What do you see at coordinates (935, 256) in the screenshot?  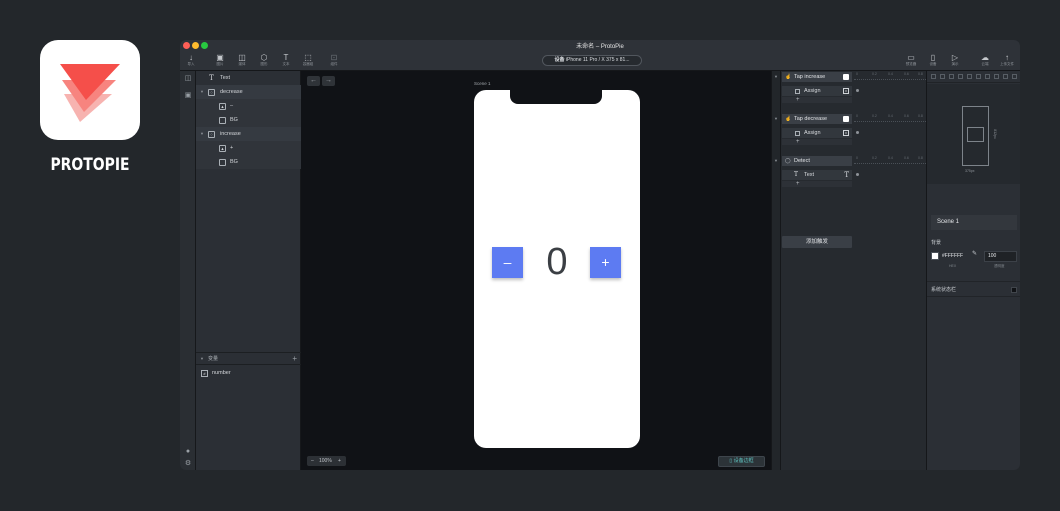 I see `background-color-swatch` at bounding box center [935, 256].